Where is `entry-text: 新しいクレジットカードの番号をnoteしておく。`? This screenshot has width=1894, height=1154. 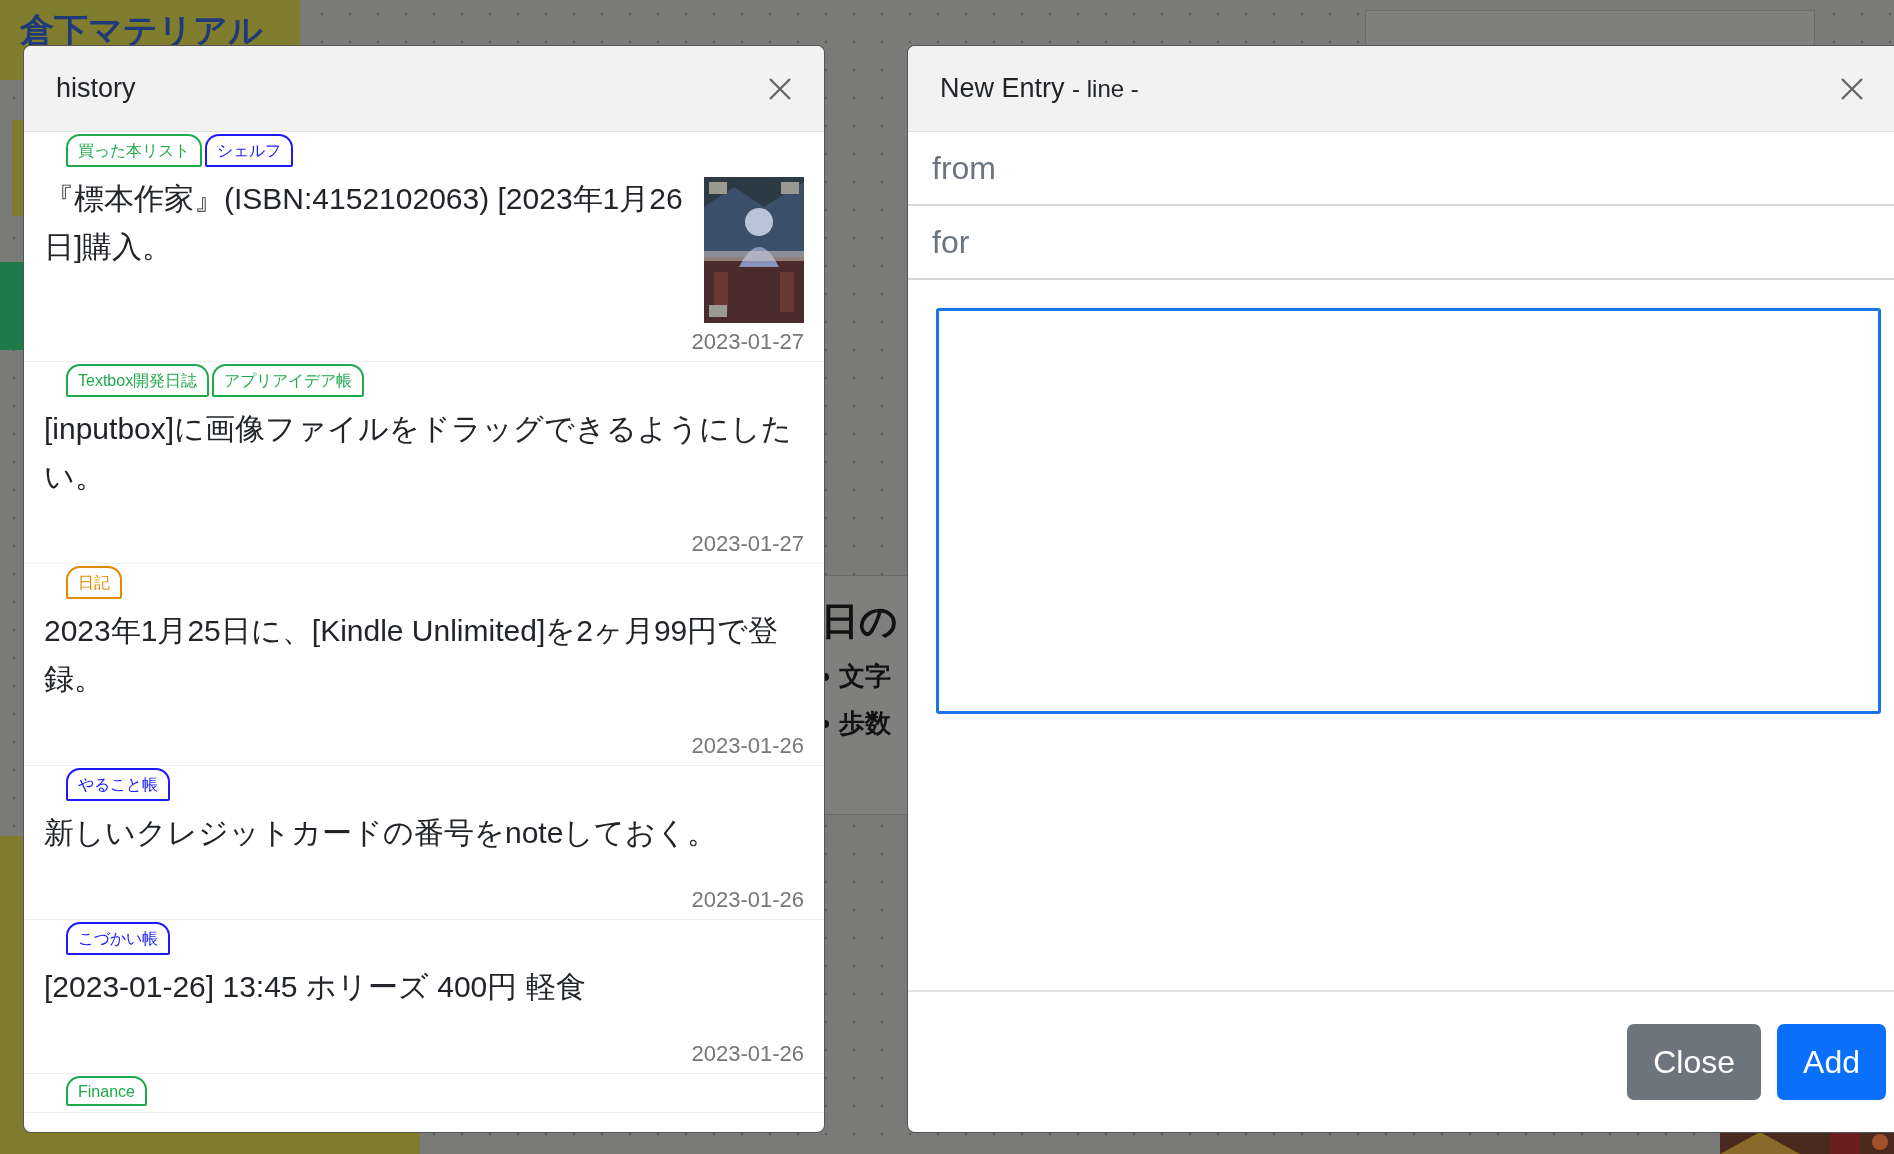
entry-text: 新しいクレジットカードの番号をnoteしておく。 is located at coordinates (381, 833).